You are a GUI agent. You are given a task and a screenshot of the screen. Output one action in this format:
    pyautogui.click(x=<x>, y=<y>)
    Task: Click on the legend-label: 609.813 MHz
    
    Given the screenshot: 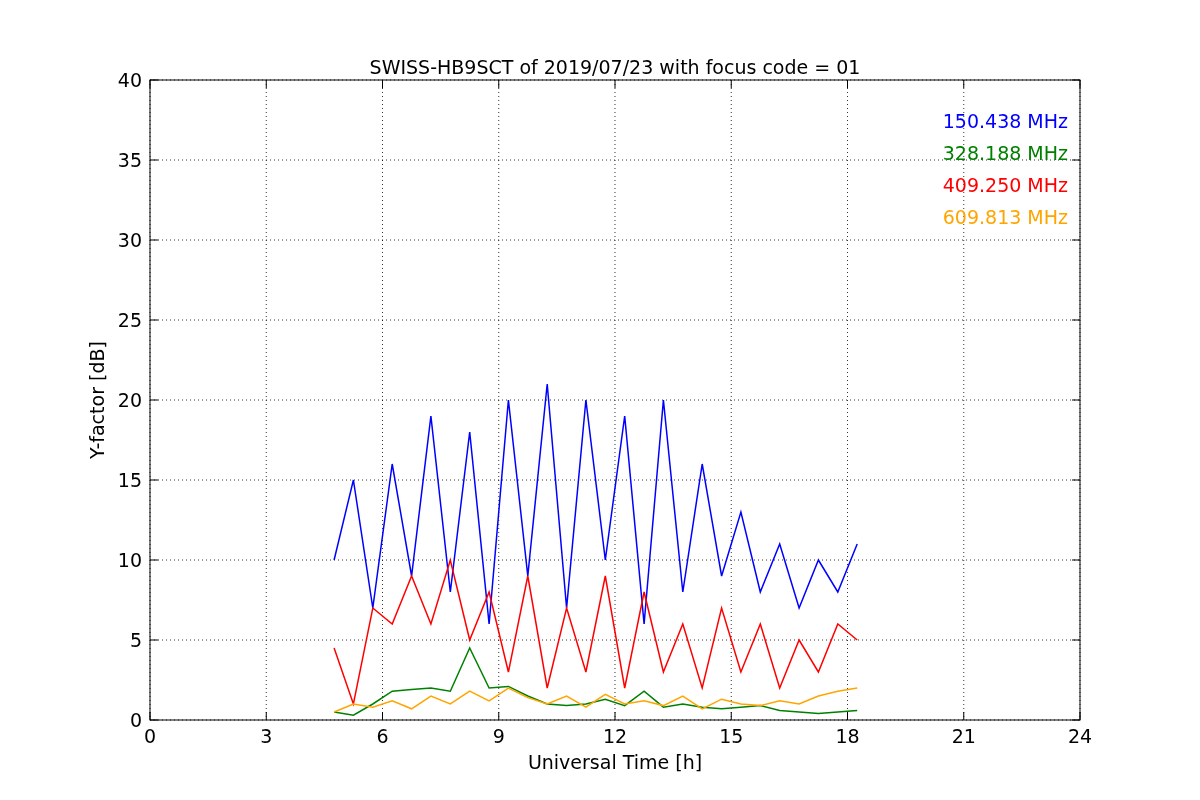 What is the action you would take?
    pyautogui.click(x=1005, y=217)
    